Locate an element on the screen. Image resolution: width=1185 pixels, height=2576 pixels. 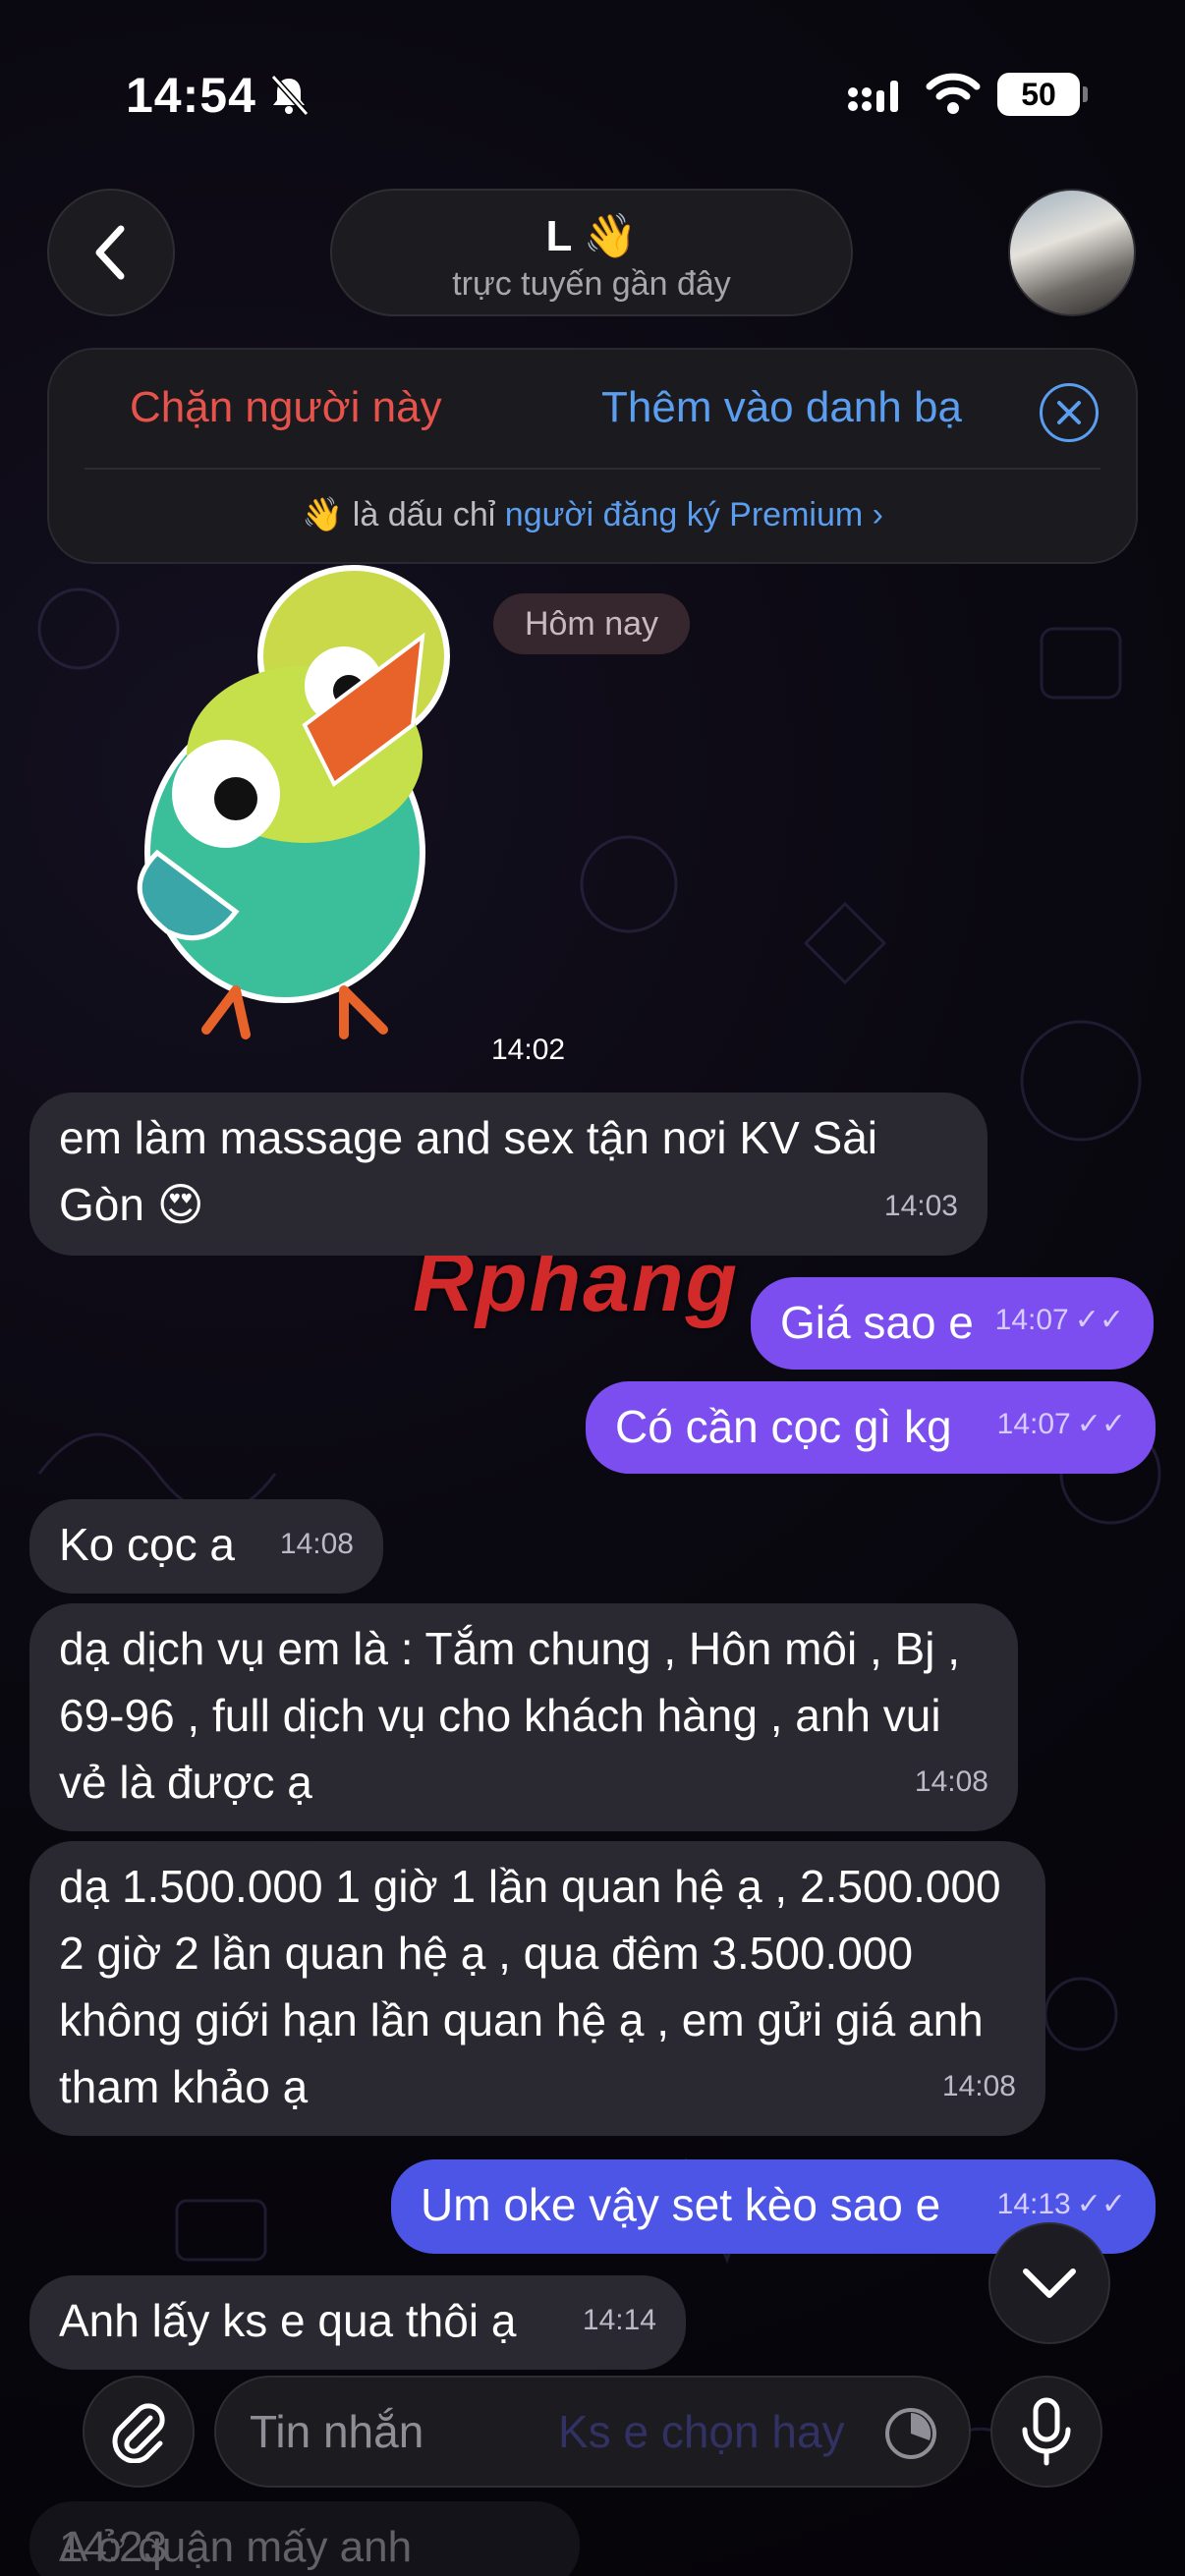
voice-message-button is located at coordinates (1046, 2432).